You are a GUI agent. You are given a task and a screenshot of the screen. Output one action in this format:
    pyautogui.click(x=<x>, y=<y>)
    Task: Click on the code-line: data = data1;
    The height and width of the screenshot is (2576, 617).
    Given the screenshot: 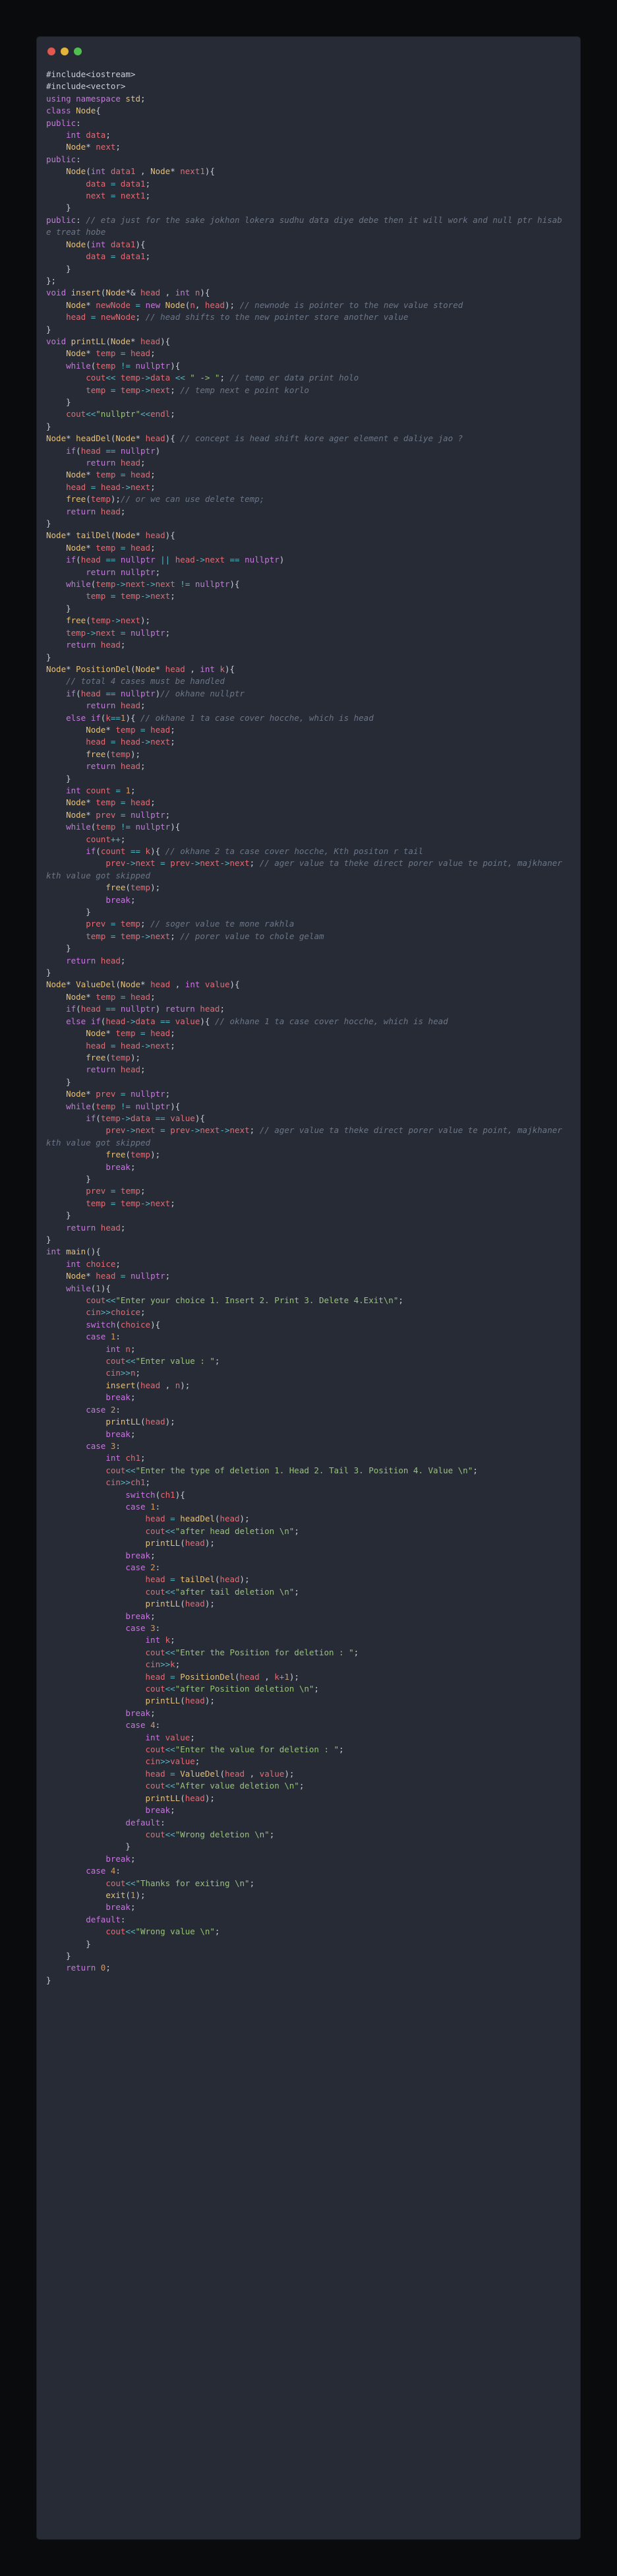 What is the action you would take?
    pyautogui.click(x=308, y=256)
    